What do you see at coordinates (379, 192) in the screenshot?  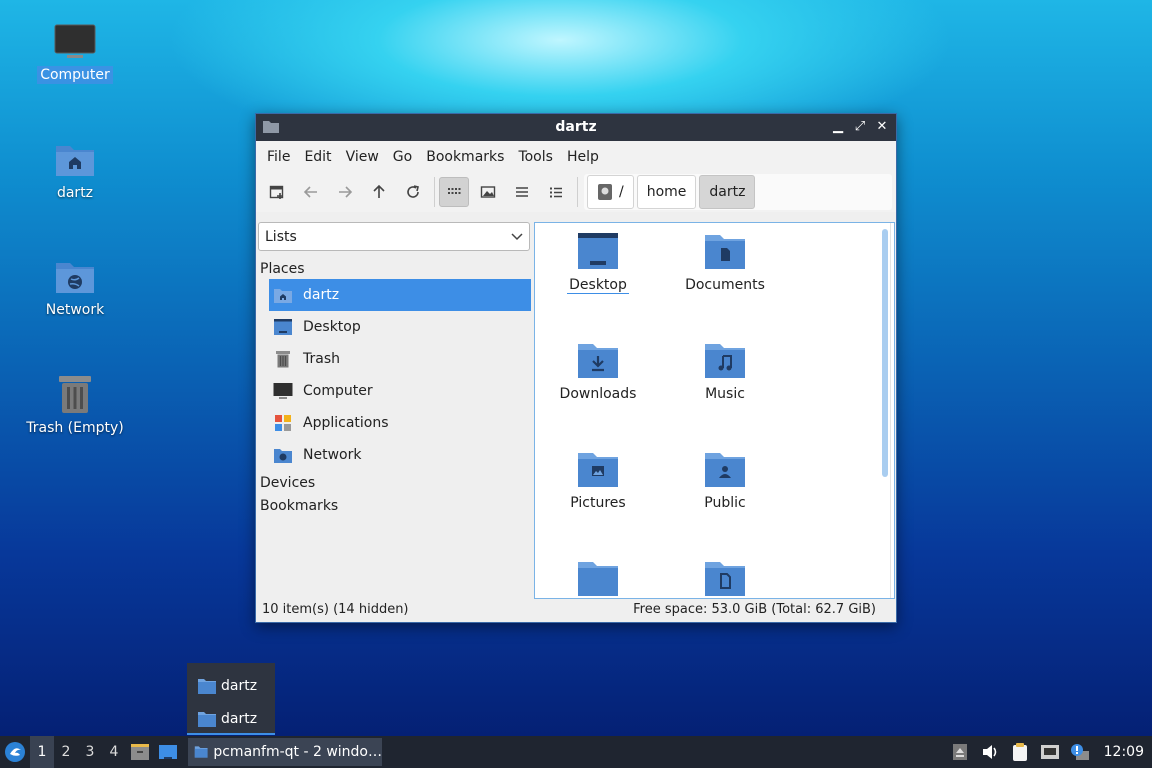 I see `up-button` at bounding box center [379, 192].